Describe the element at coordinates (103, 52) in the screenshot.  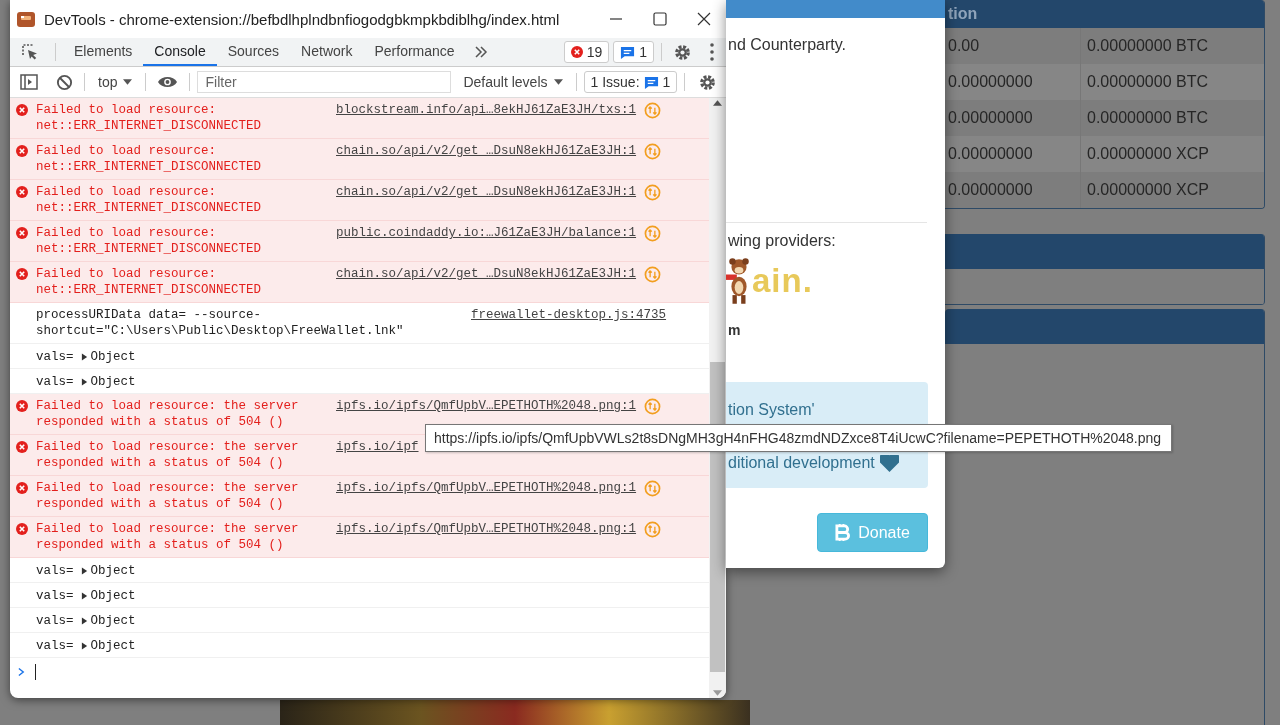
I see `panel-tab: Elements` at that location.